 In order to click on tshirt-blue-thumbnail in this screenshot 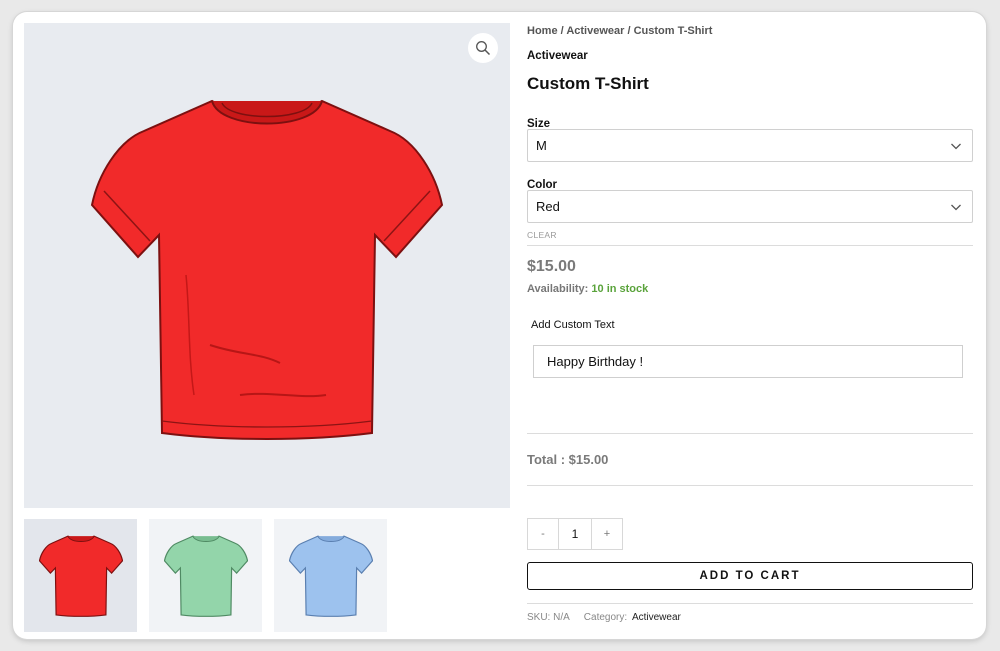, I will do `click(330, 575)`.